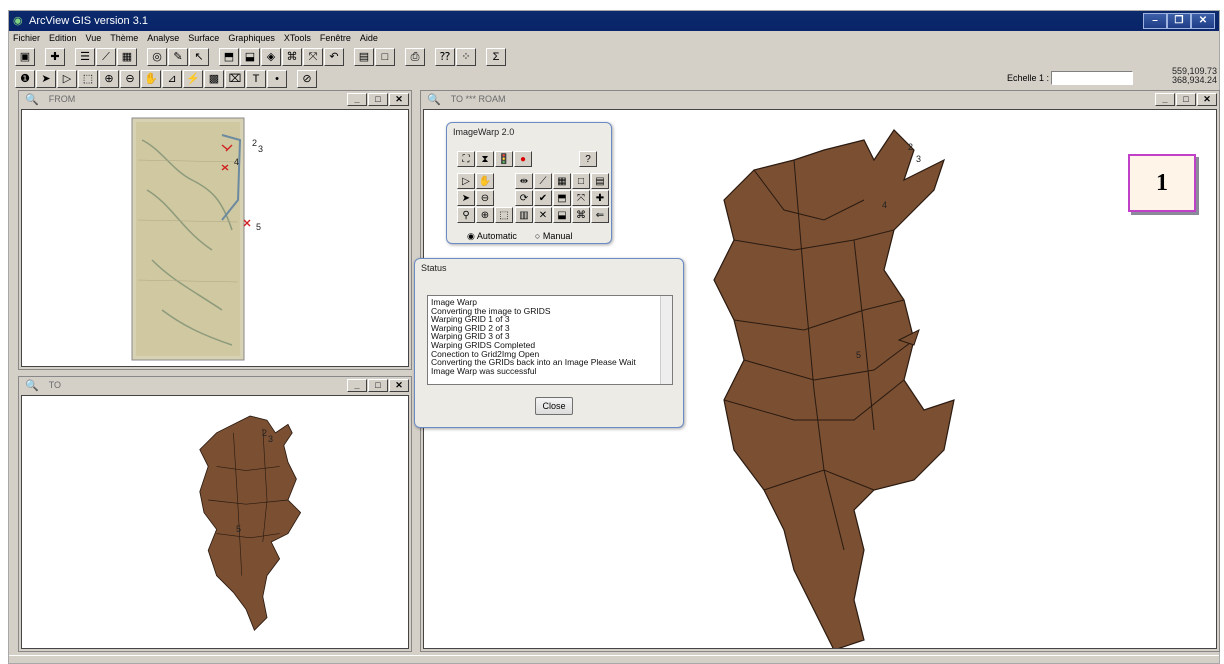  I want to click on table-icon: ▤, so click(600, 181).